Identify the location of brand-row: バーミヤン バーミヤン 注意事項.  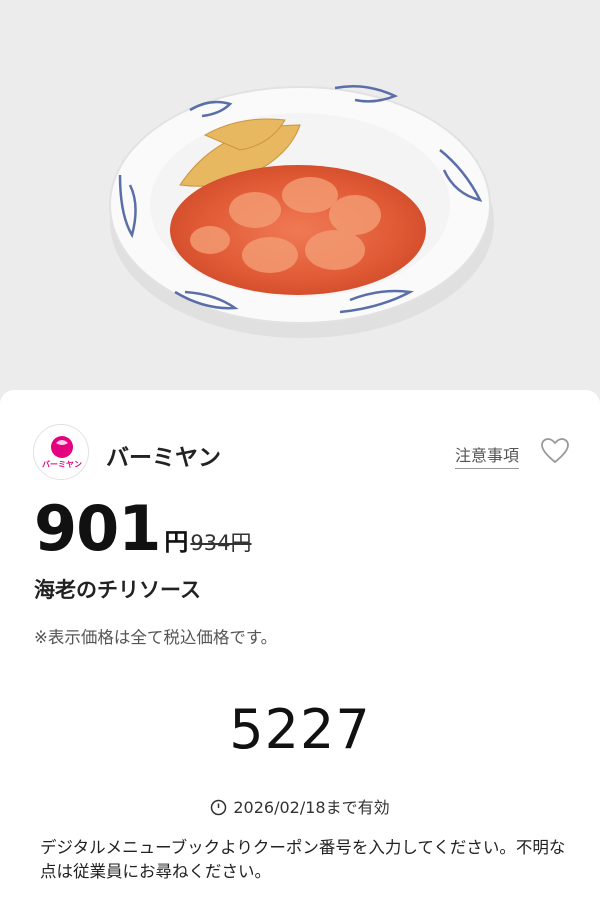
(301, 452).